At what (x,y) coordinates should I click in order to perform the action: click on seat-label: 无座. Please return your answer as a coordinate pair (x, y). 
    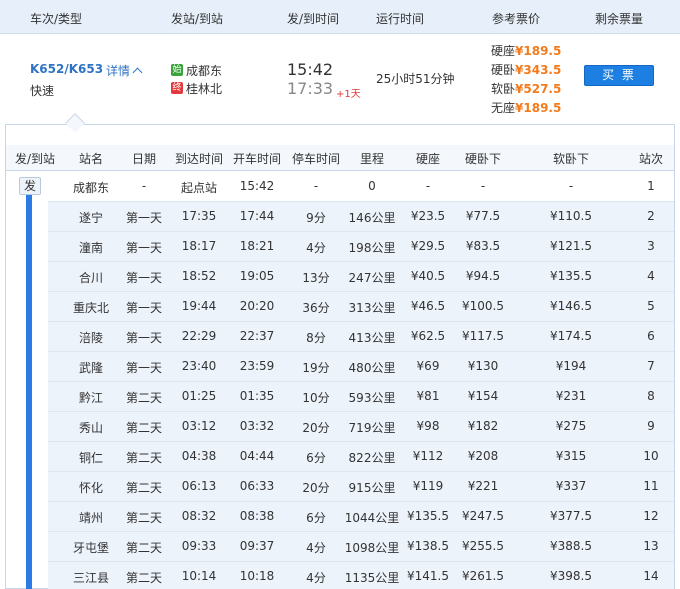
    Looking at the image, I should click on (503, 108).